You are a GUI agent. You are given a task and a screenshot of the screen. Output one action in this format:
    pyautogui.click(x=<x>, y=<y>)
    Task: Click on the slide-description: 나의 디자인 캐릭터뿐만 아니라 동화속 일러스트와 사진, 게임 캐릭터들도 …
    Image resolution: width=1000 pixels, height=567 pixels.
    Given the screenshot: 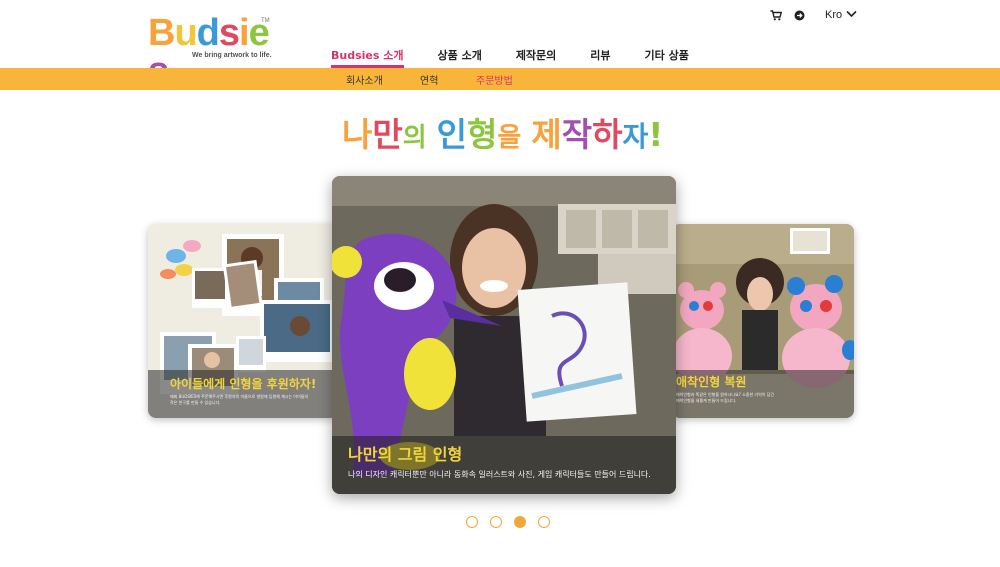 What is the action you would take?
    pyautogui.click(x=499, y=474)
    